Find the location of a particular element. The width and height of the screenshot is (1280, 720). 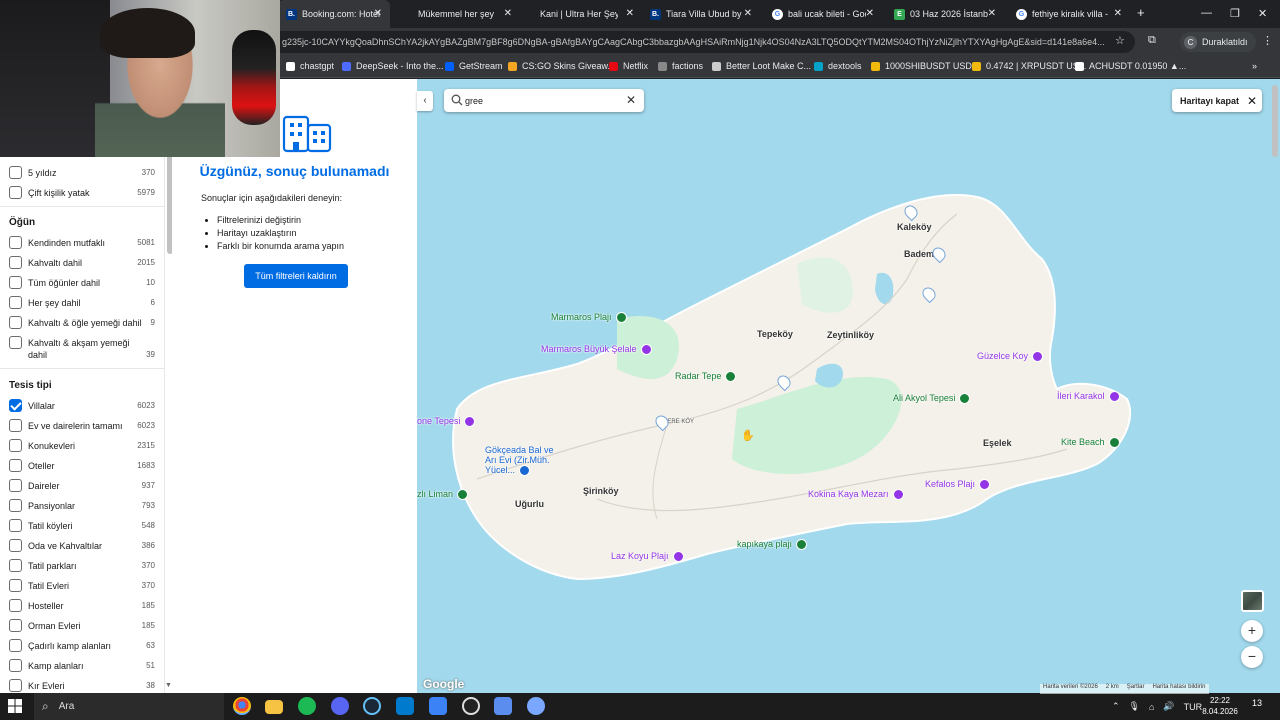

chevron-up-icon: ⌃ is located at coordinates (1116, 706).